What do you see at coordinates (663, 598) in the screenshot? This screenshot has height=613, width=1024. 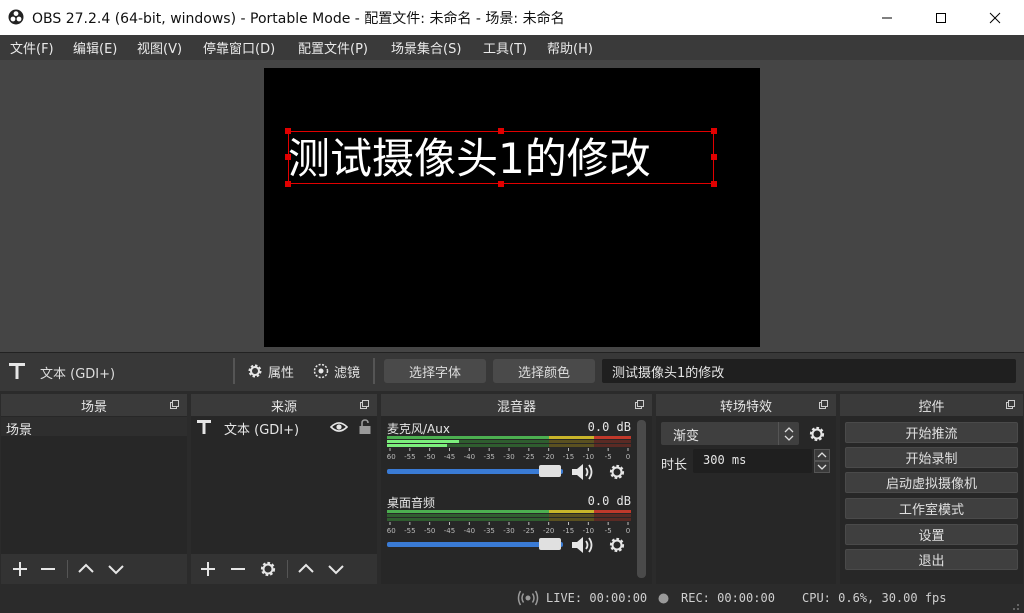 I see `record-dot-icon` at bounding box center [663, 598].